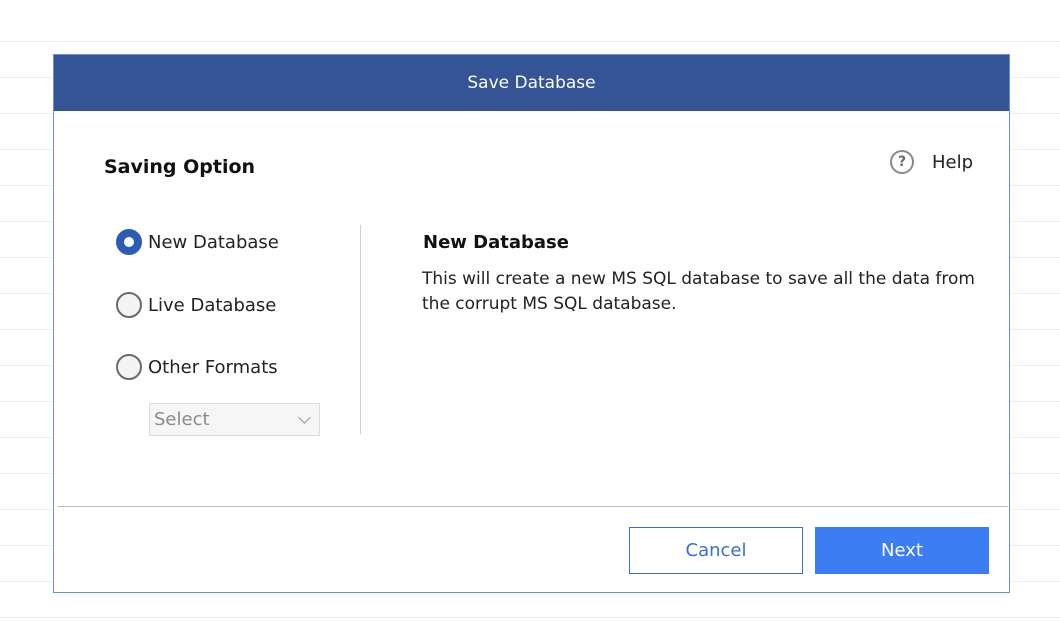 This screenshot has height=622, width=1060. What do you see at coordinates (182, 419) in the screenshot?
I see `format-select-value: Select` at bounding box center [182, 419].